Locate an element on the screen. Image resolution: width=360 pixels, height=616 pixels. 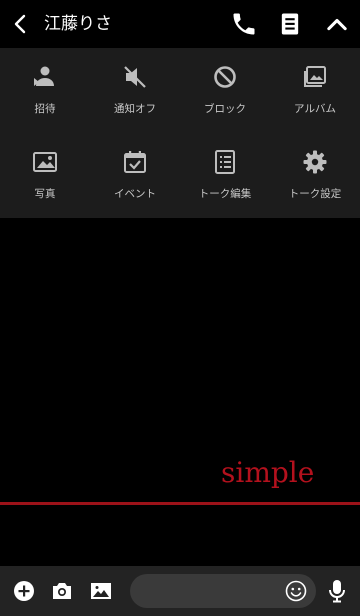
chevron-left-icon is located at coordinates (21, 24).